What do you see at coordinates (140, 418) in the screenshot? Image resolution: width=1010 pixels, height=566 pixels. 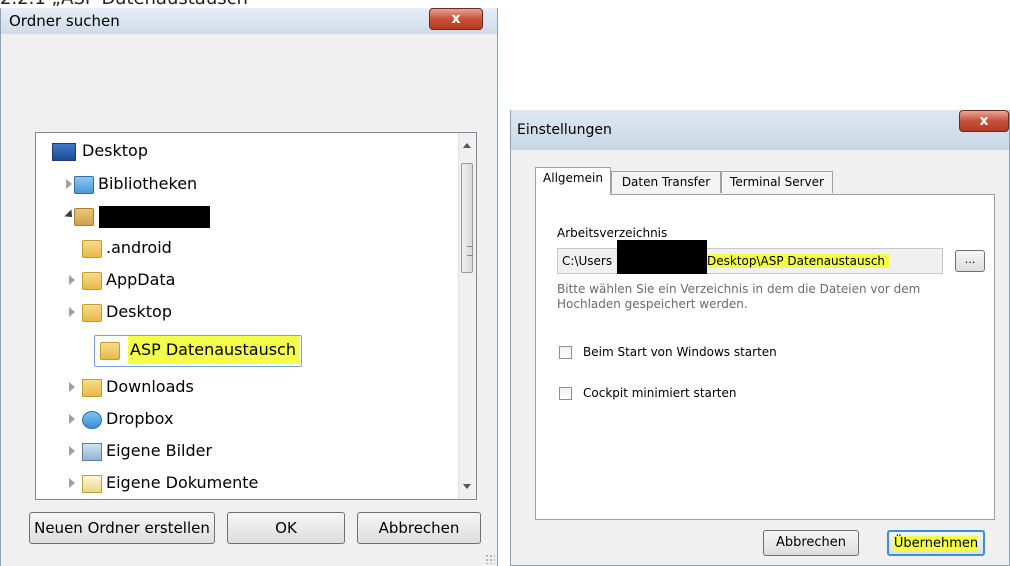 I see `tree-item-label: Dropbox` at bounding box center [140, 418].